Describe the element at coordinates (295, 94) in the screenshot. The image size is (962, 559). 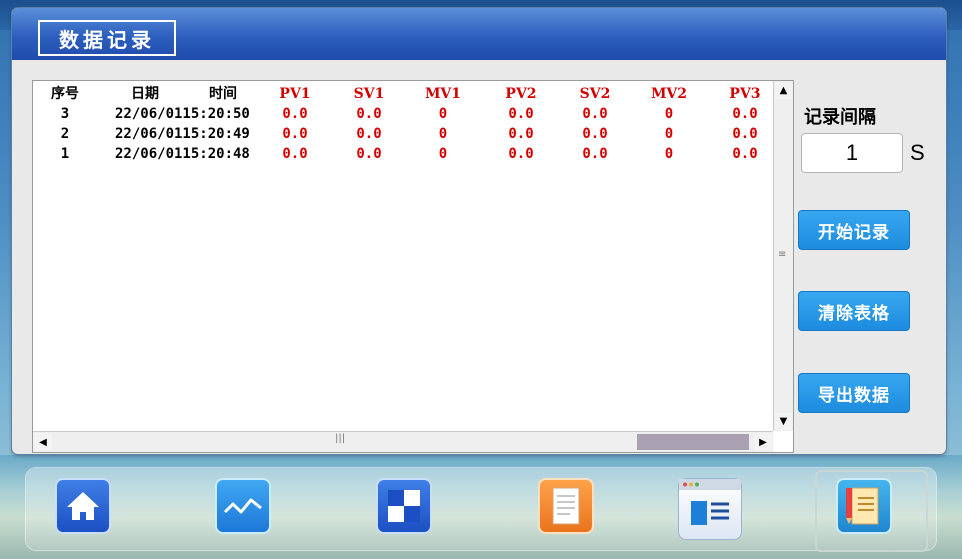
I see `header-pv1: PV1` at that location.